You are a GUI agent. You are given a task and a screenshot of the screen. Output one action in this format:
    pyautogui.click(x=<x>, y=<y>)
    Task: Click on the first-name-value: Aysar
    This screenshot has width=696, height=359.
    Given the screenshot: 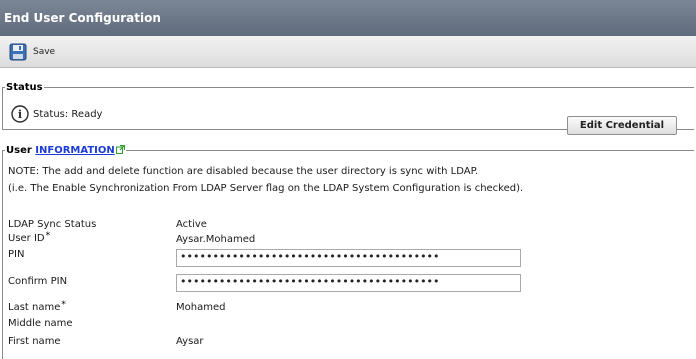 What is the action you would take?
    pyautogui.click(x=190, y=341)
    